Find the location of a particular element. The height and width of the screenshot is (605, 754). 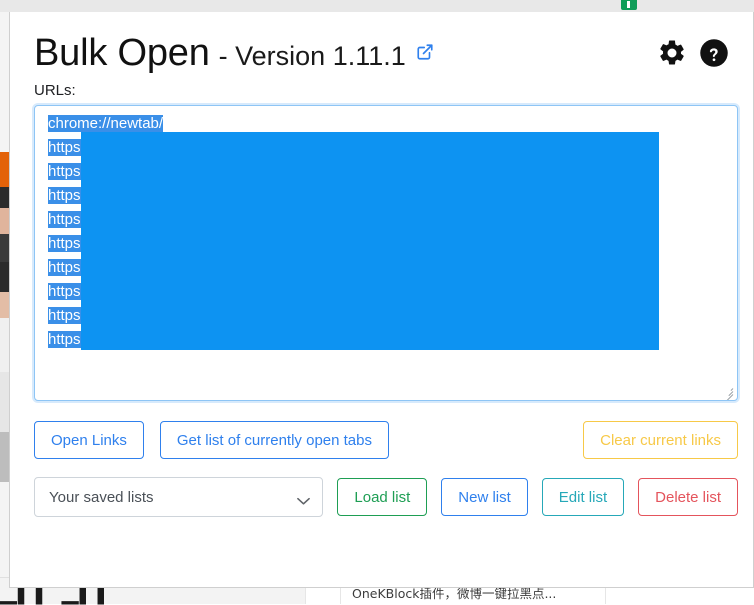

title-block: Bulk Open - Version 1.11.1 is located at coordinates (234, 53).